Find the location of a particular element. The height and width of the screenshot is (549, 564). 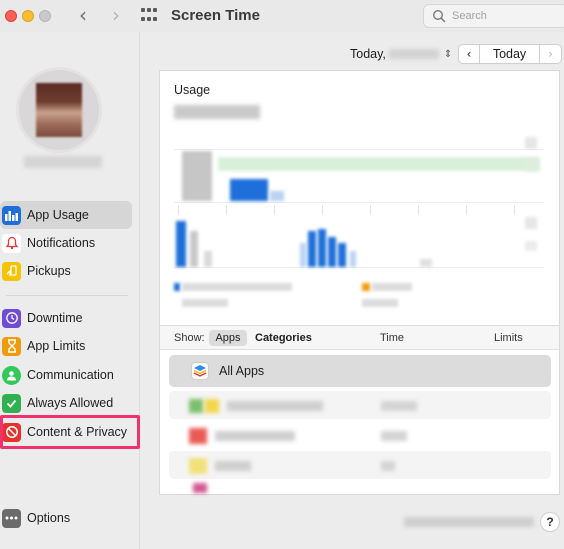

stepper-icon: ⇕ is located at coordinates (448, 54).